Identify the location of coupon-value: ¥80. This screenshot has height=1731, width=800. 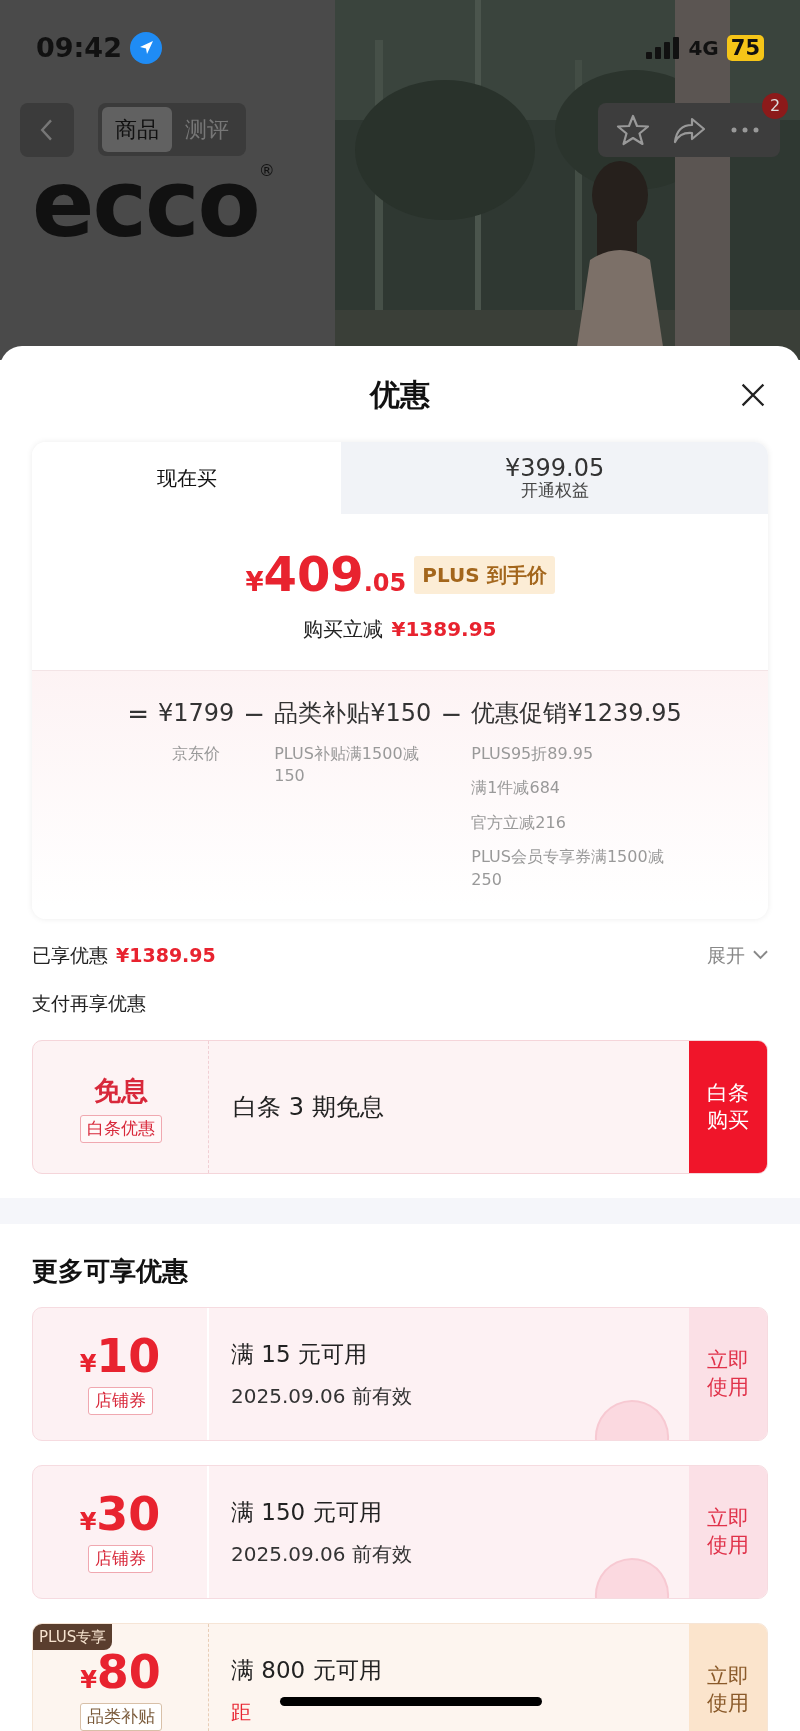
(120, 1672).